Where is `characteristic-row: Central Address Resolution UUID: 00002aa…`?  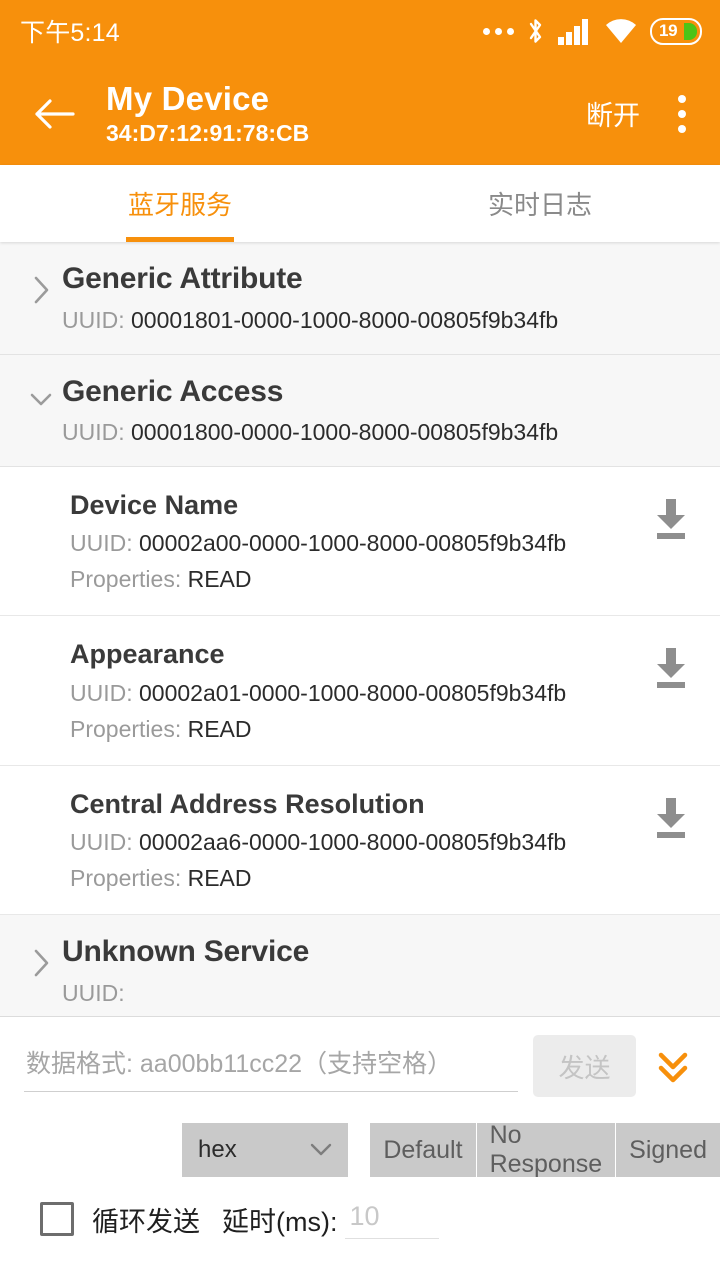
characteristic-row: Central Address Resolution UUID: 00002aa… is located at coordinates (360, 840).